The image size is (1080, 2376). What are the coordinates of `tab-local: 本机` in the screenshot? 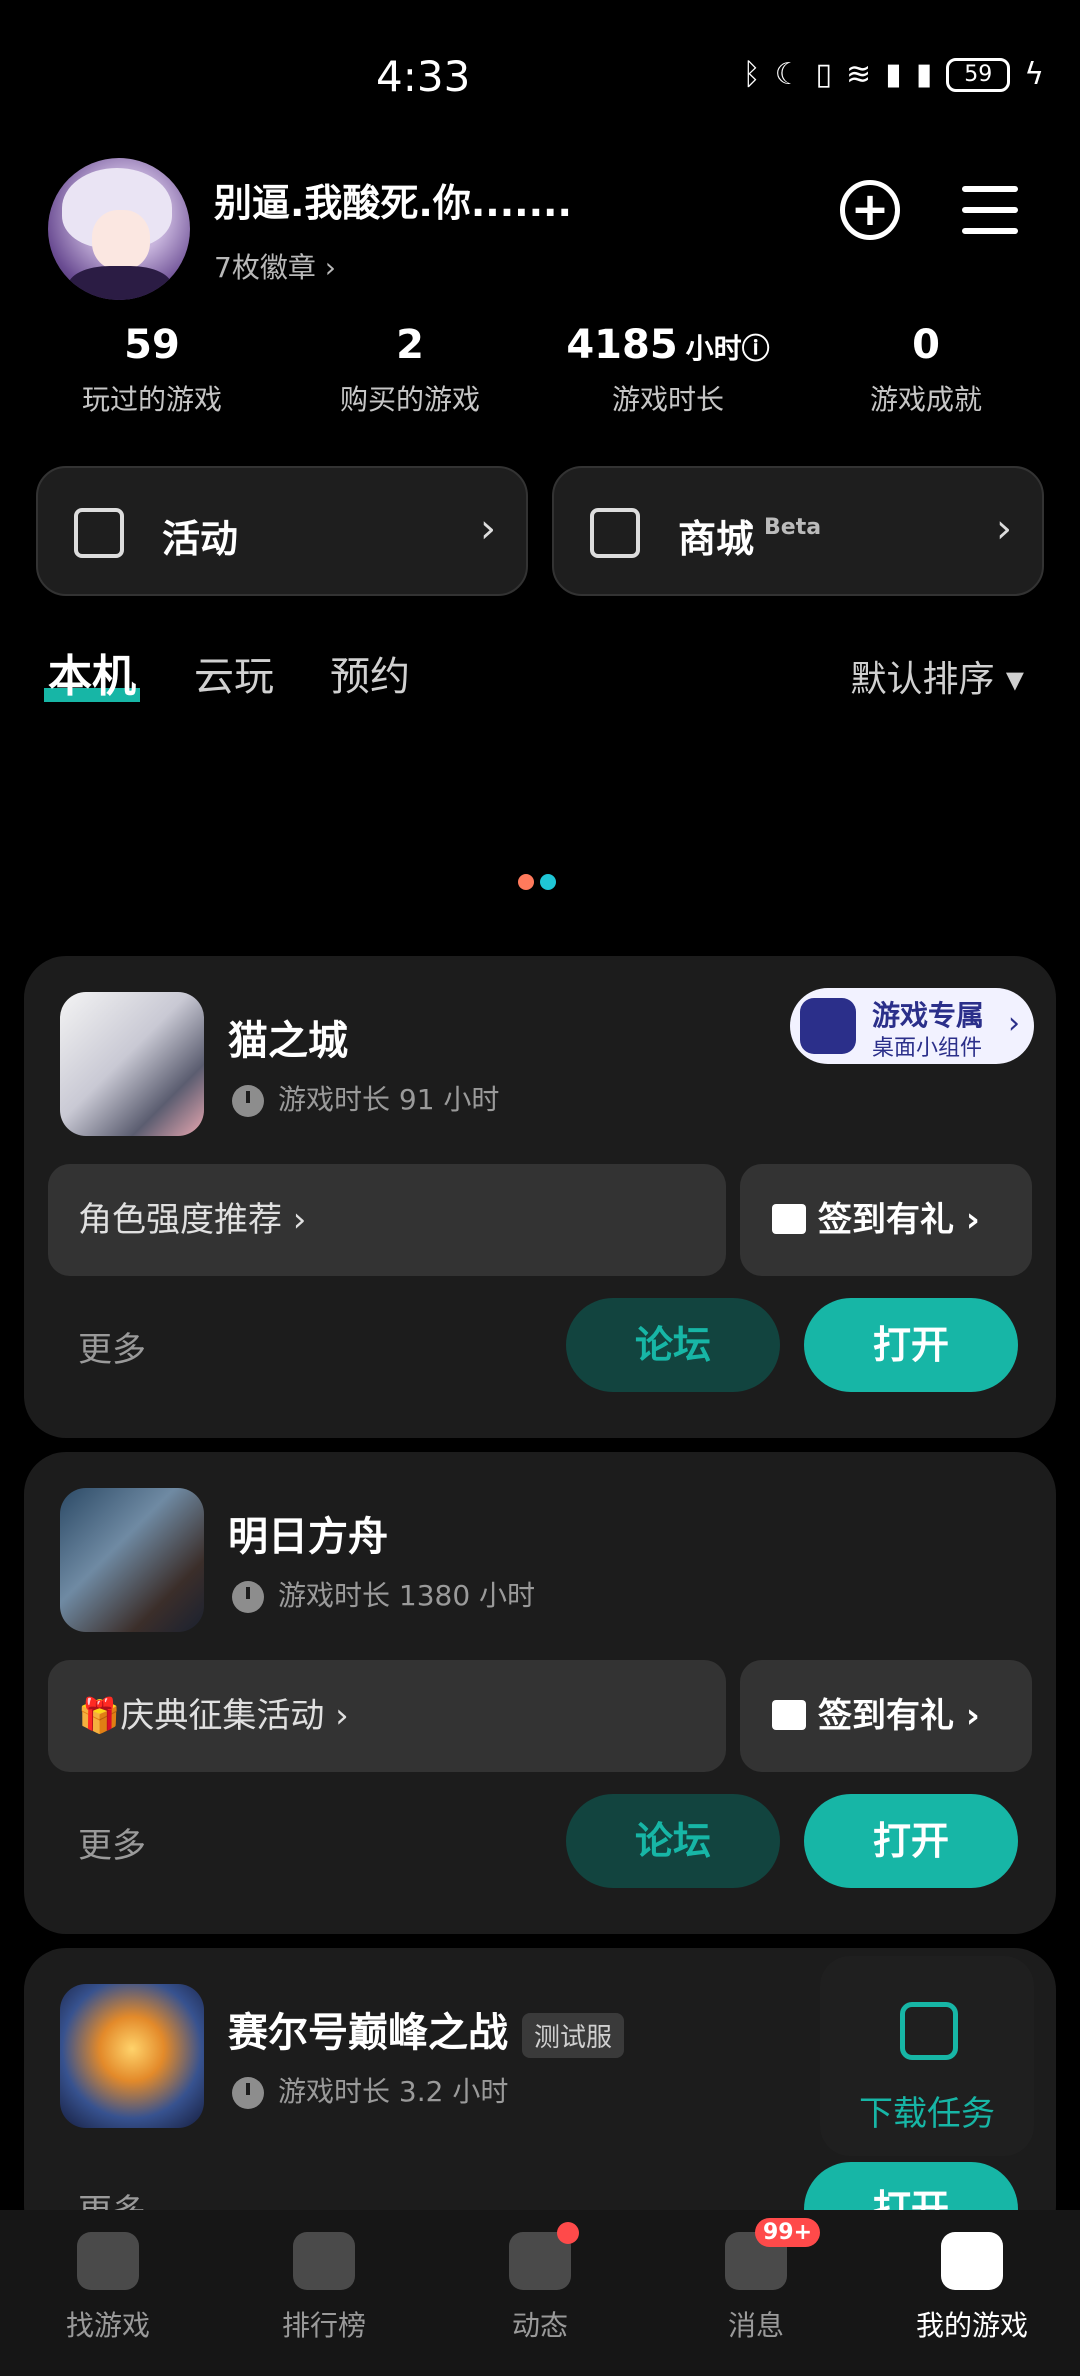 It's located at (92, 672).